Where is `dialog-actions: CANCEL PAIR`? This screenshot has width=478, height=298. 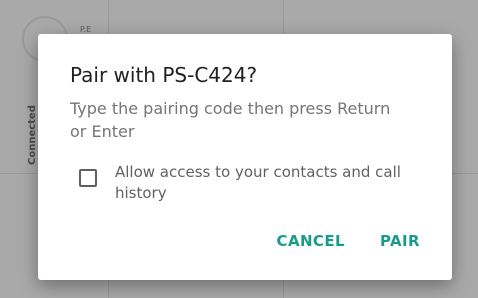 dialog-actions: CANCEL PAIR is located at coordinates (348, 242).